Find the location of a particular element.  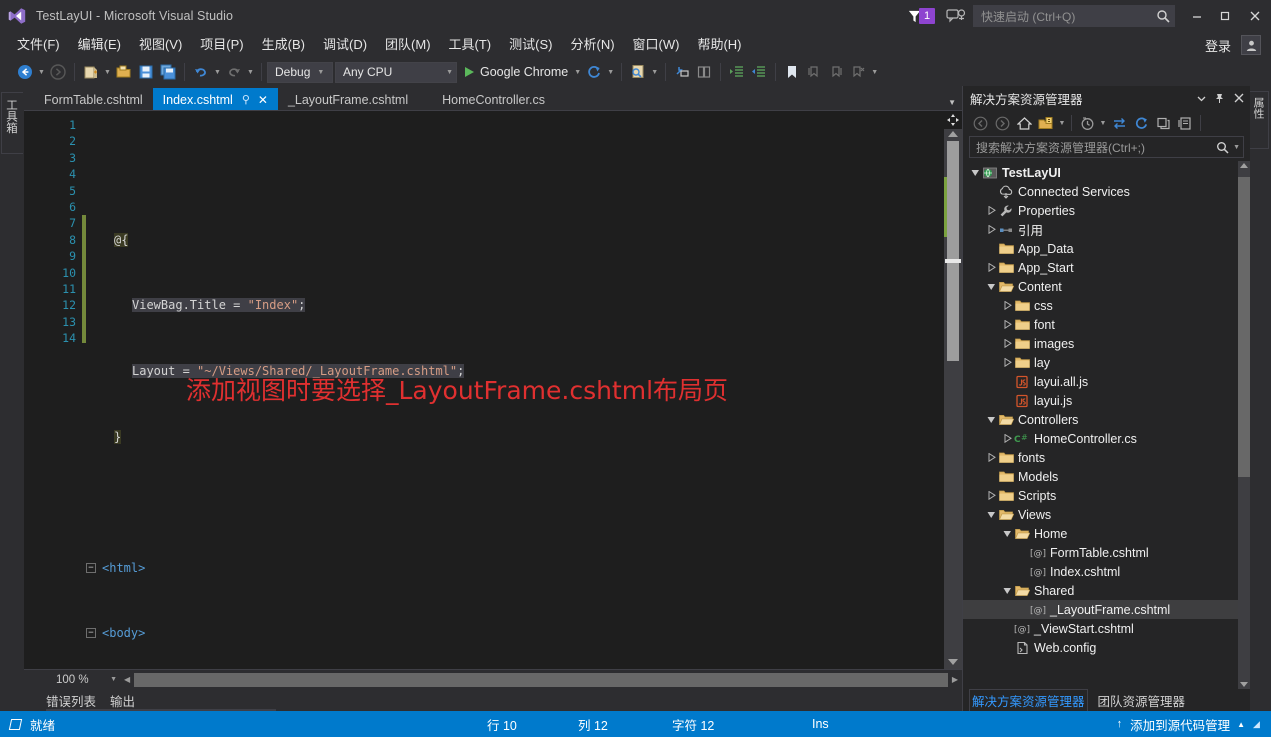

tree-item-font: font is located at coordinates (1106, 324).